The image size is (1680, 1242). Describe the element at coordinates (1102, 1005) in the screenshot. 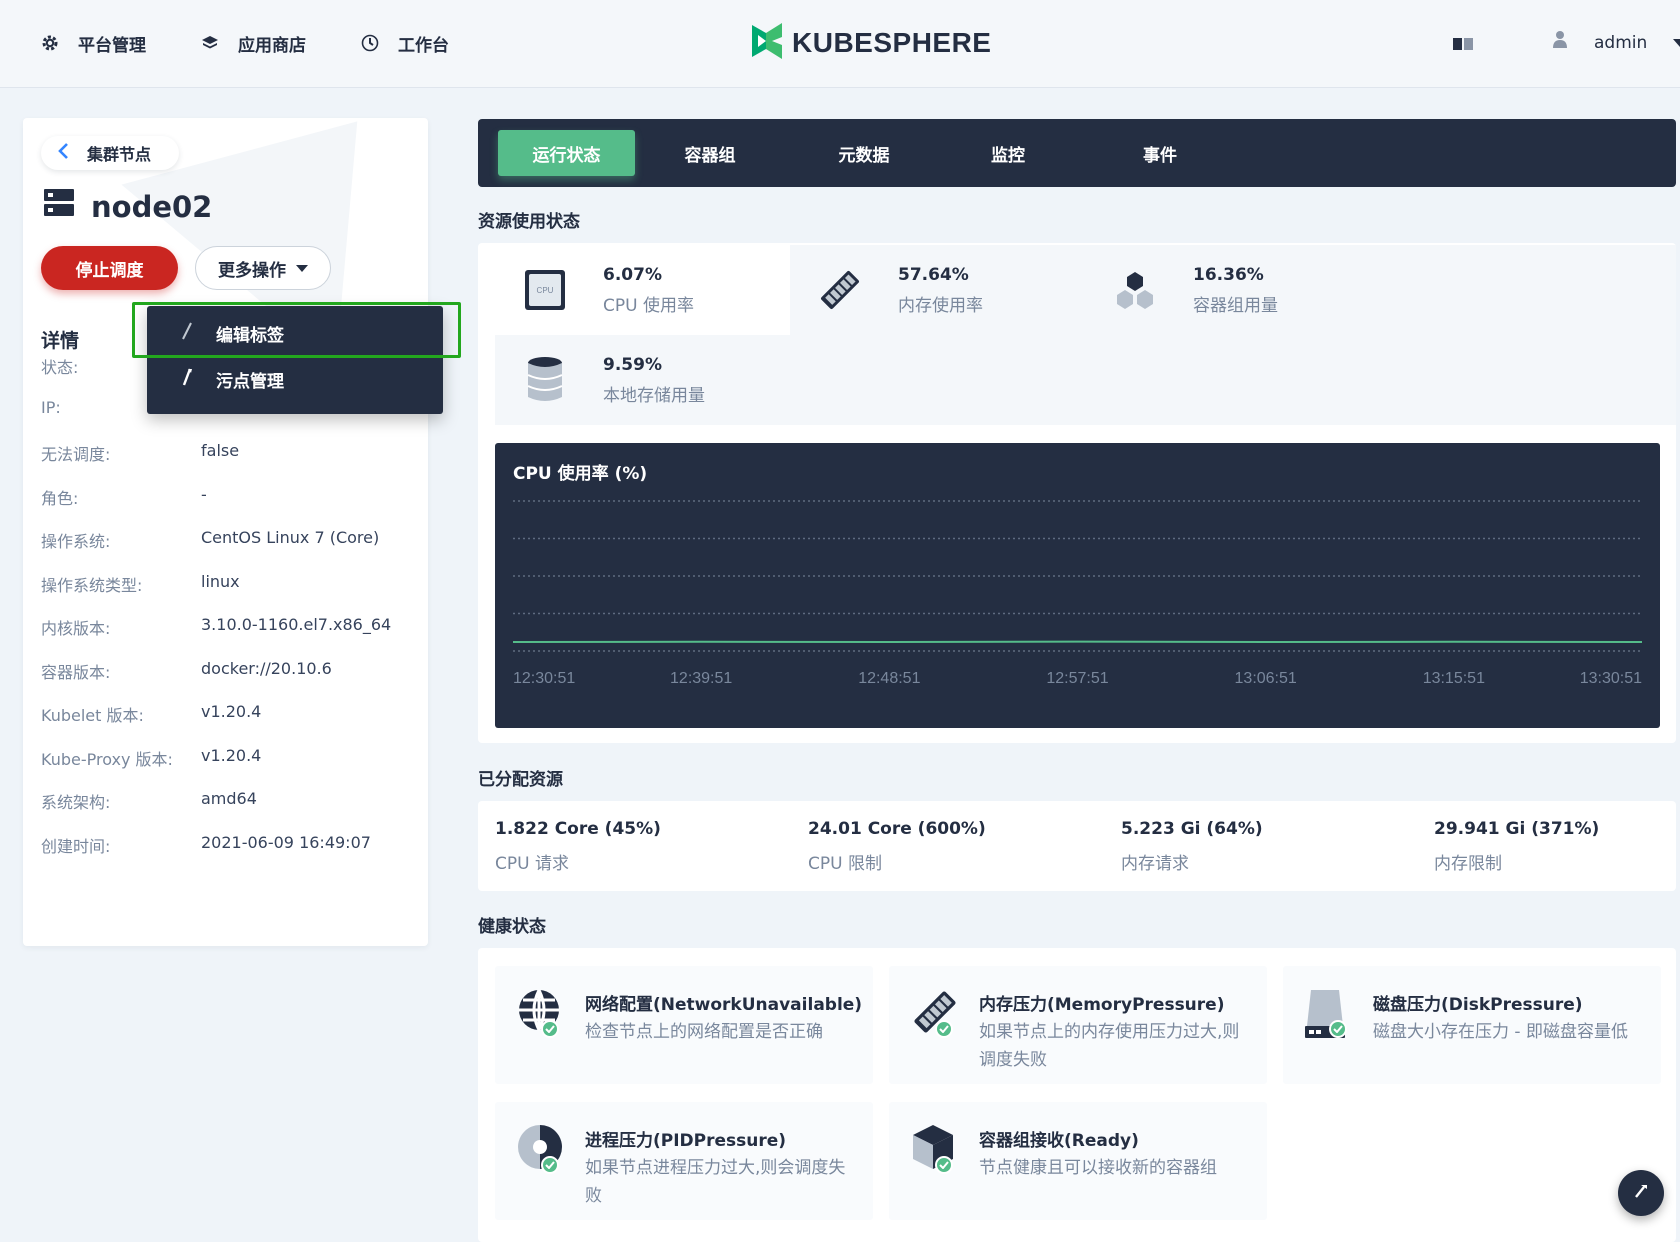

I see `health-title: 内存压力(MemoryPressure)` at that location.